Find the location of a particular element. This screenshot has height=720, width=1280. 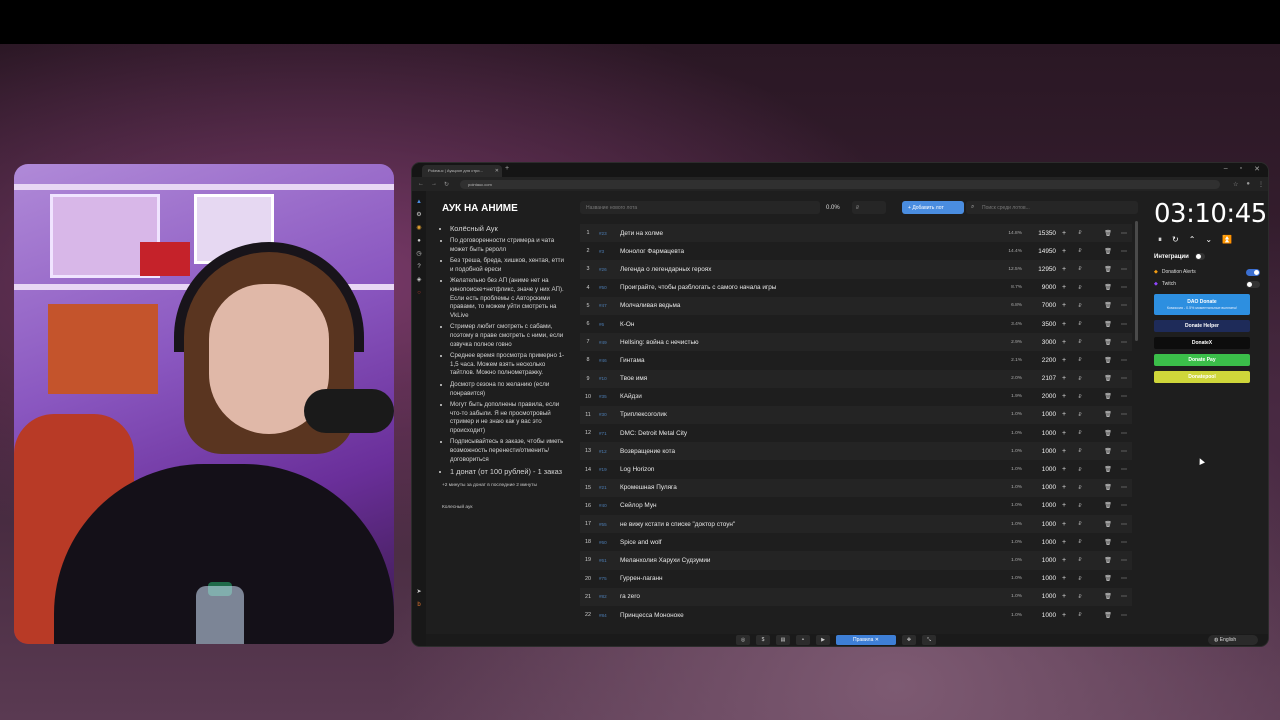

lot-amount: 2200 is located at coordinates (1039, 360).